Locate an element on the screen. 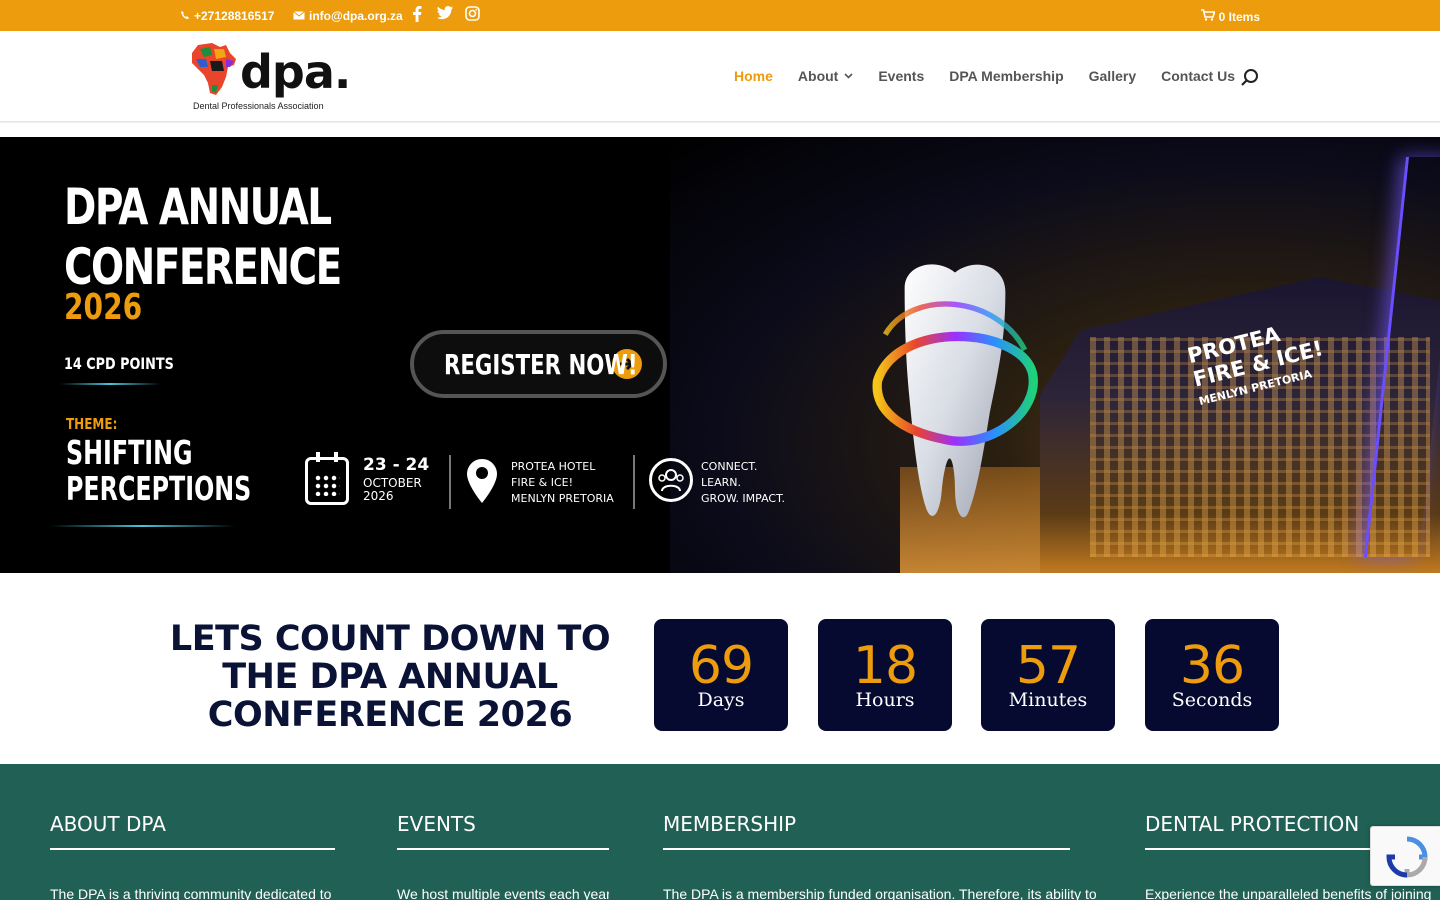 This screenshot has height=900, width=1440. twitter-icon is located at coordinates (445, 13).